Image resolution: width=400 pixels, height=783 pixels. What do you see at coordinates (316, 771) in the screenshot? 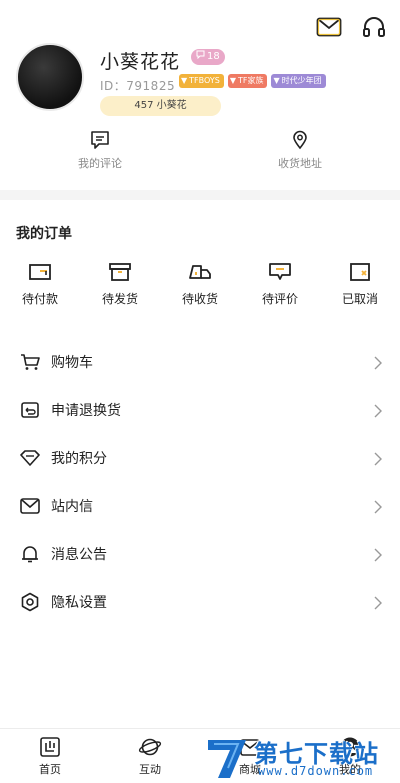
I see `watermark-url: www.d7down.com` at bounding box center [316, 771].